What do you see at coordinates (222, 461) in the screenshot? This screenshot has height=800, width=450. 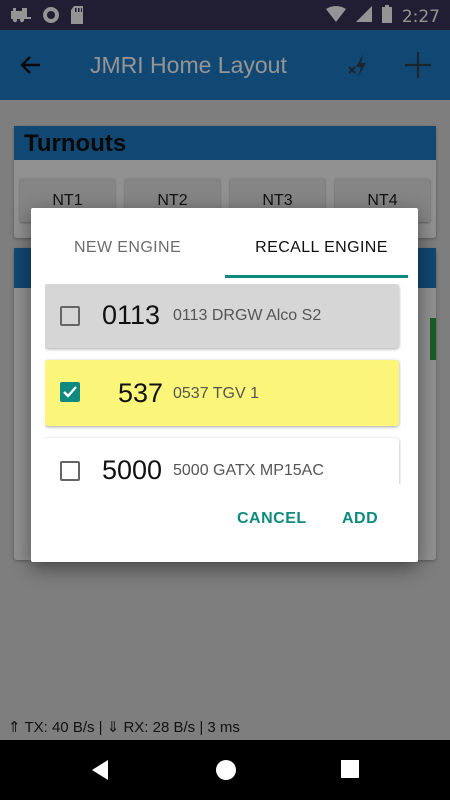 I see `engine-row-5000: 5000 5000 GATX MP15AC` at bounding box center [222, 461].